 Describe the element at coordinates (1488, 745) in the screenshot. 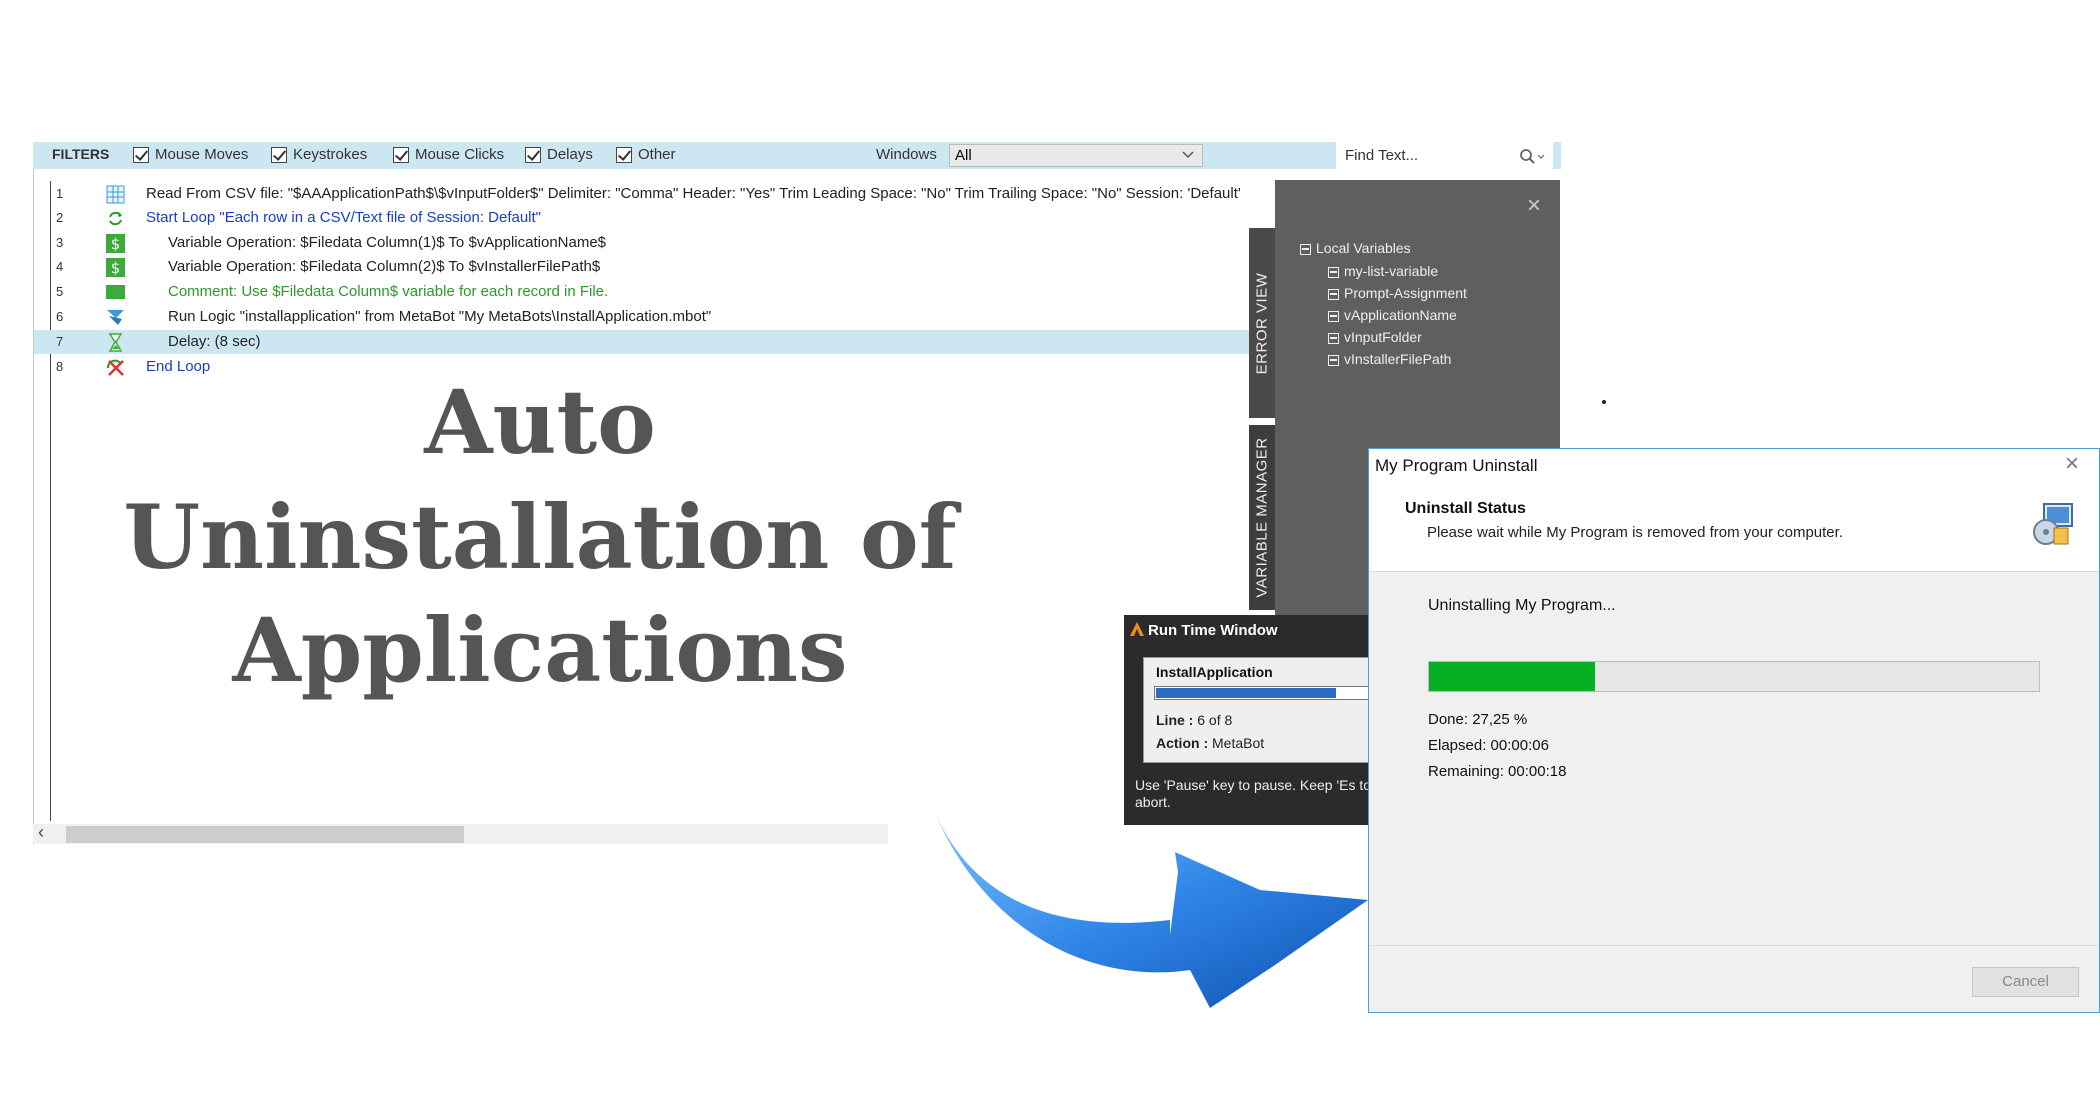

I see `elapsed-text: Elapsed: 00:00:06` at that location.